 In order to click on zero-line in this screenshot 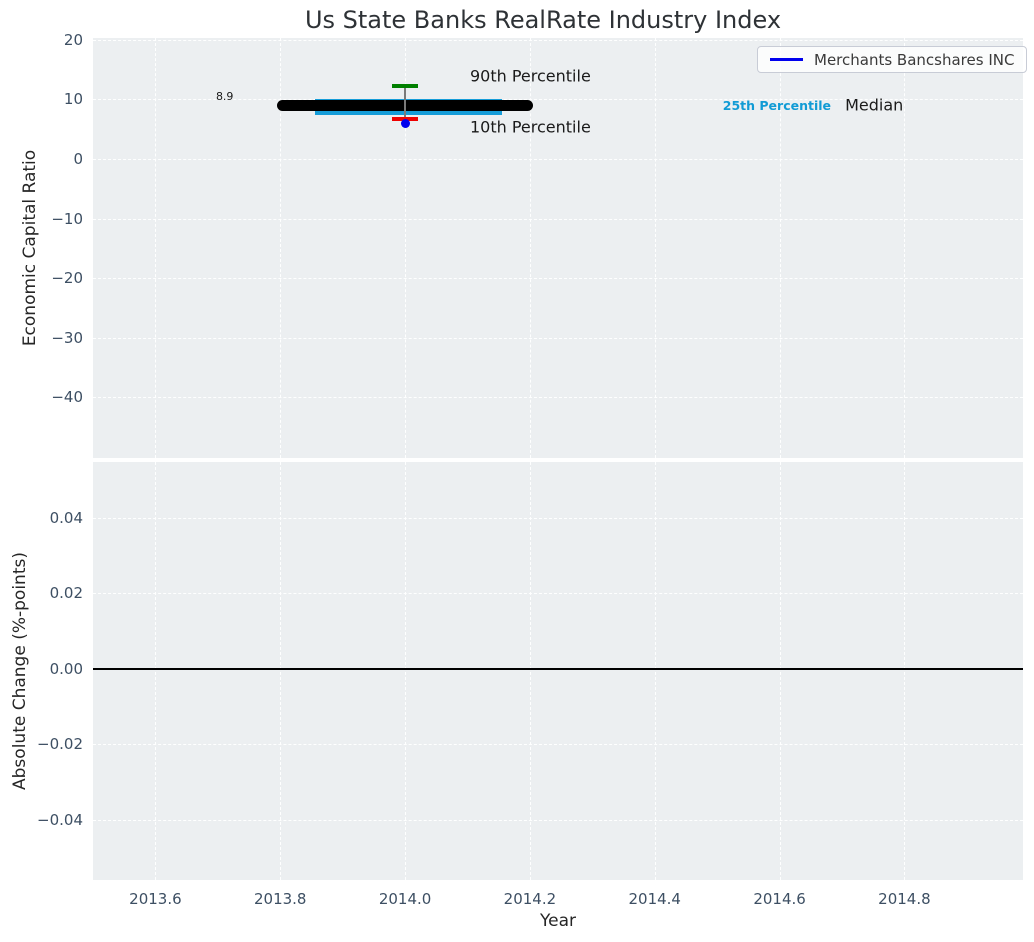, I will do `click(558, 668)`.